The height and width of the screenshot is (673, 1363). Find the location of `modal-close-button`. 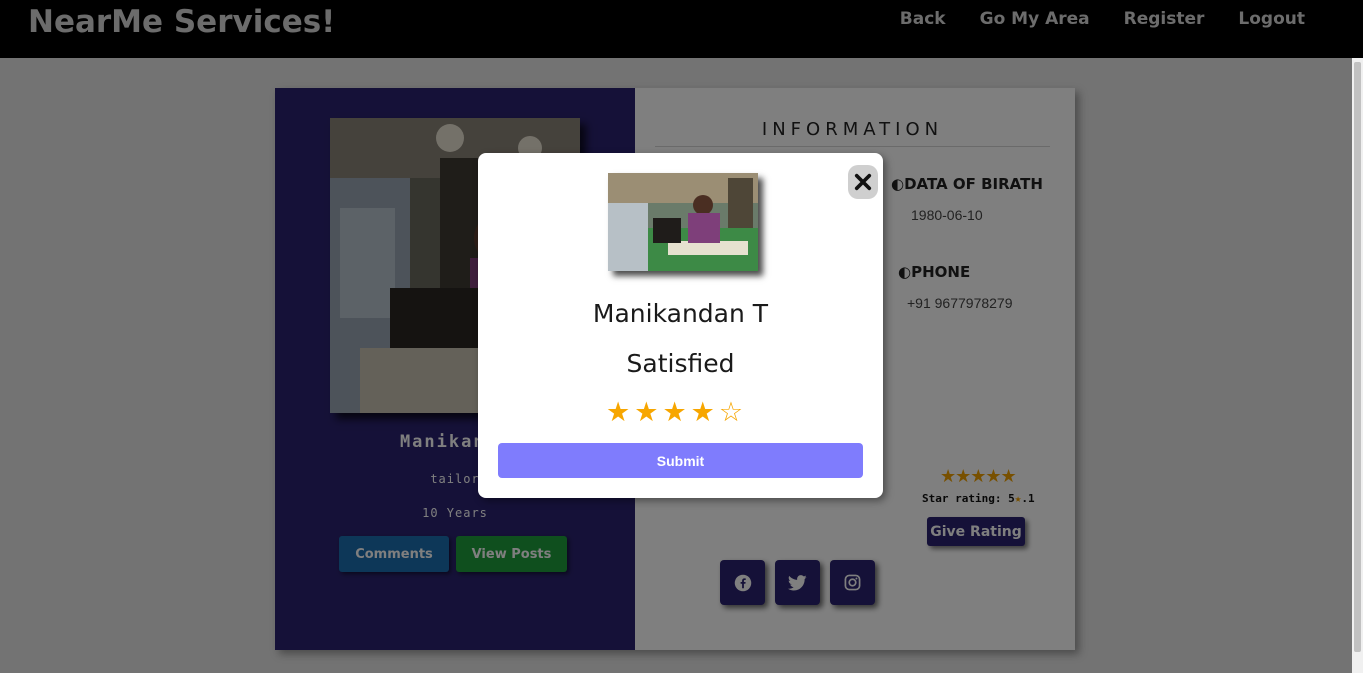

modal-close-button is located at coordinates (863, 182).